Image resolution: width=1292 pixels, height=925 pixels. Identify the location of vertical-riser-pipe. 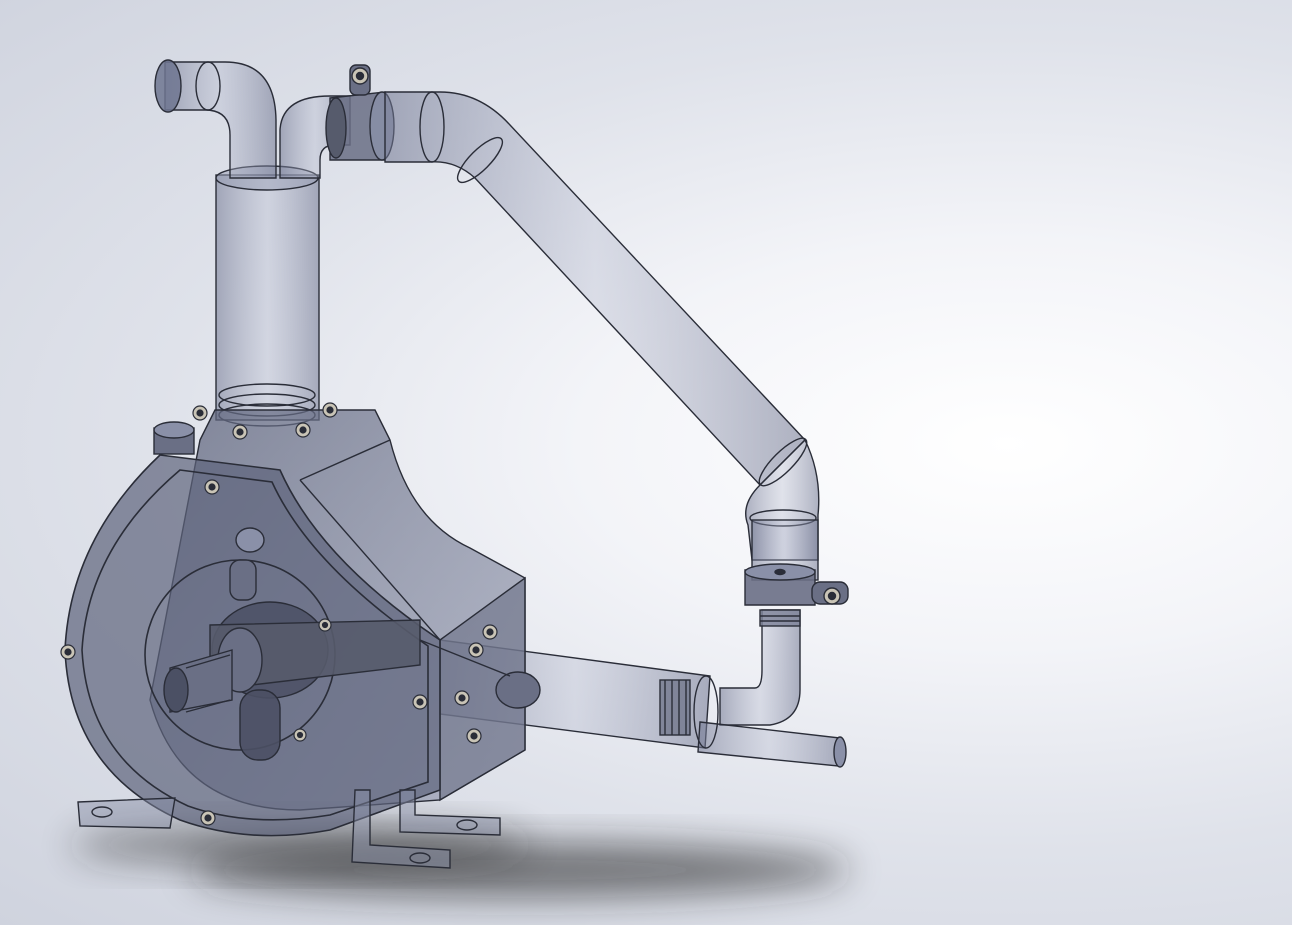
(267, 296).